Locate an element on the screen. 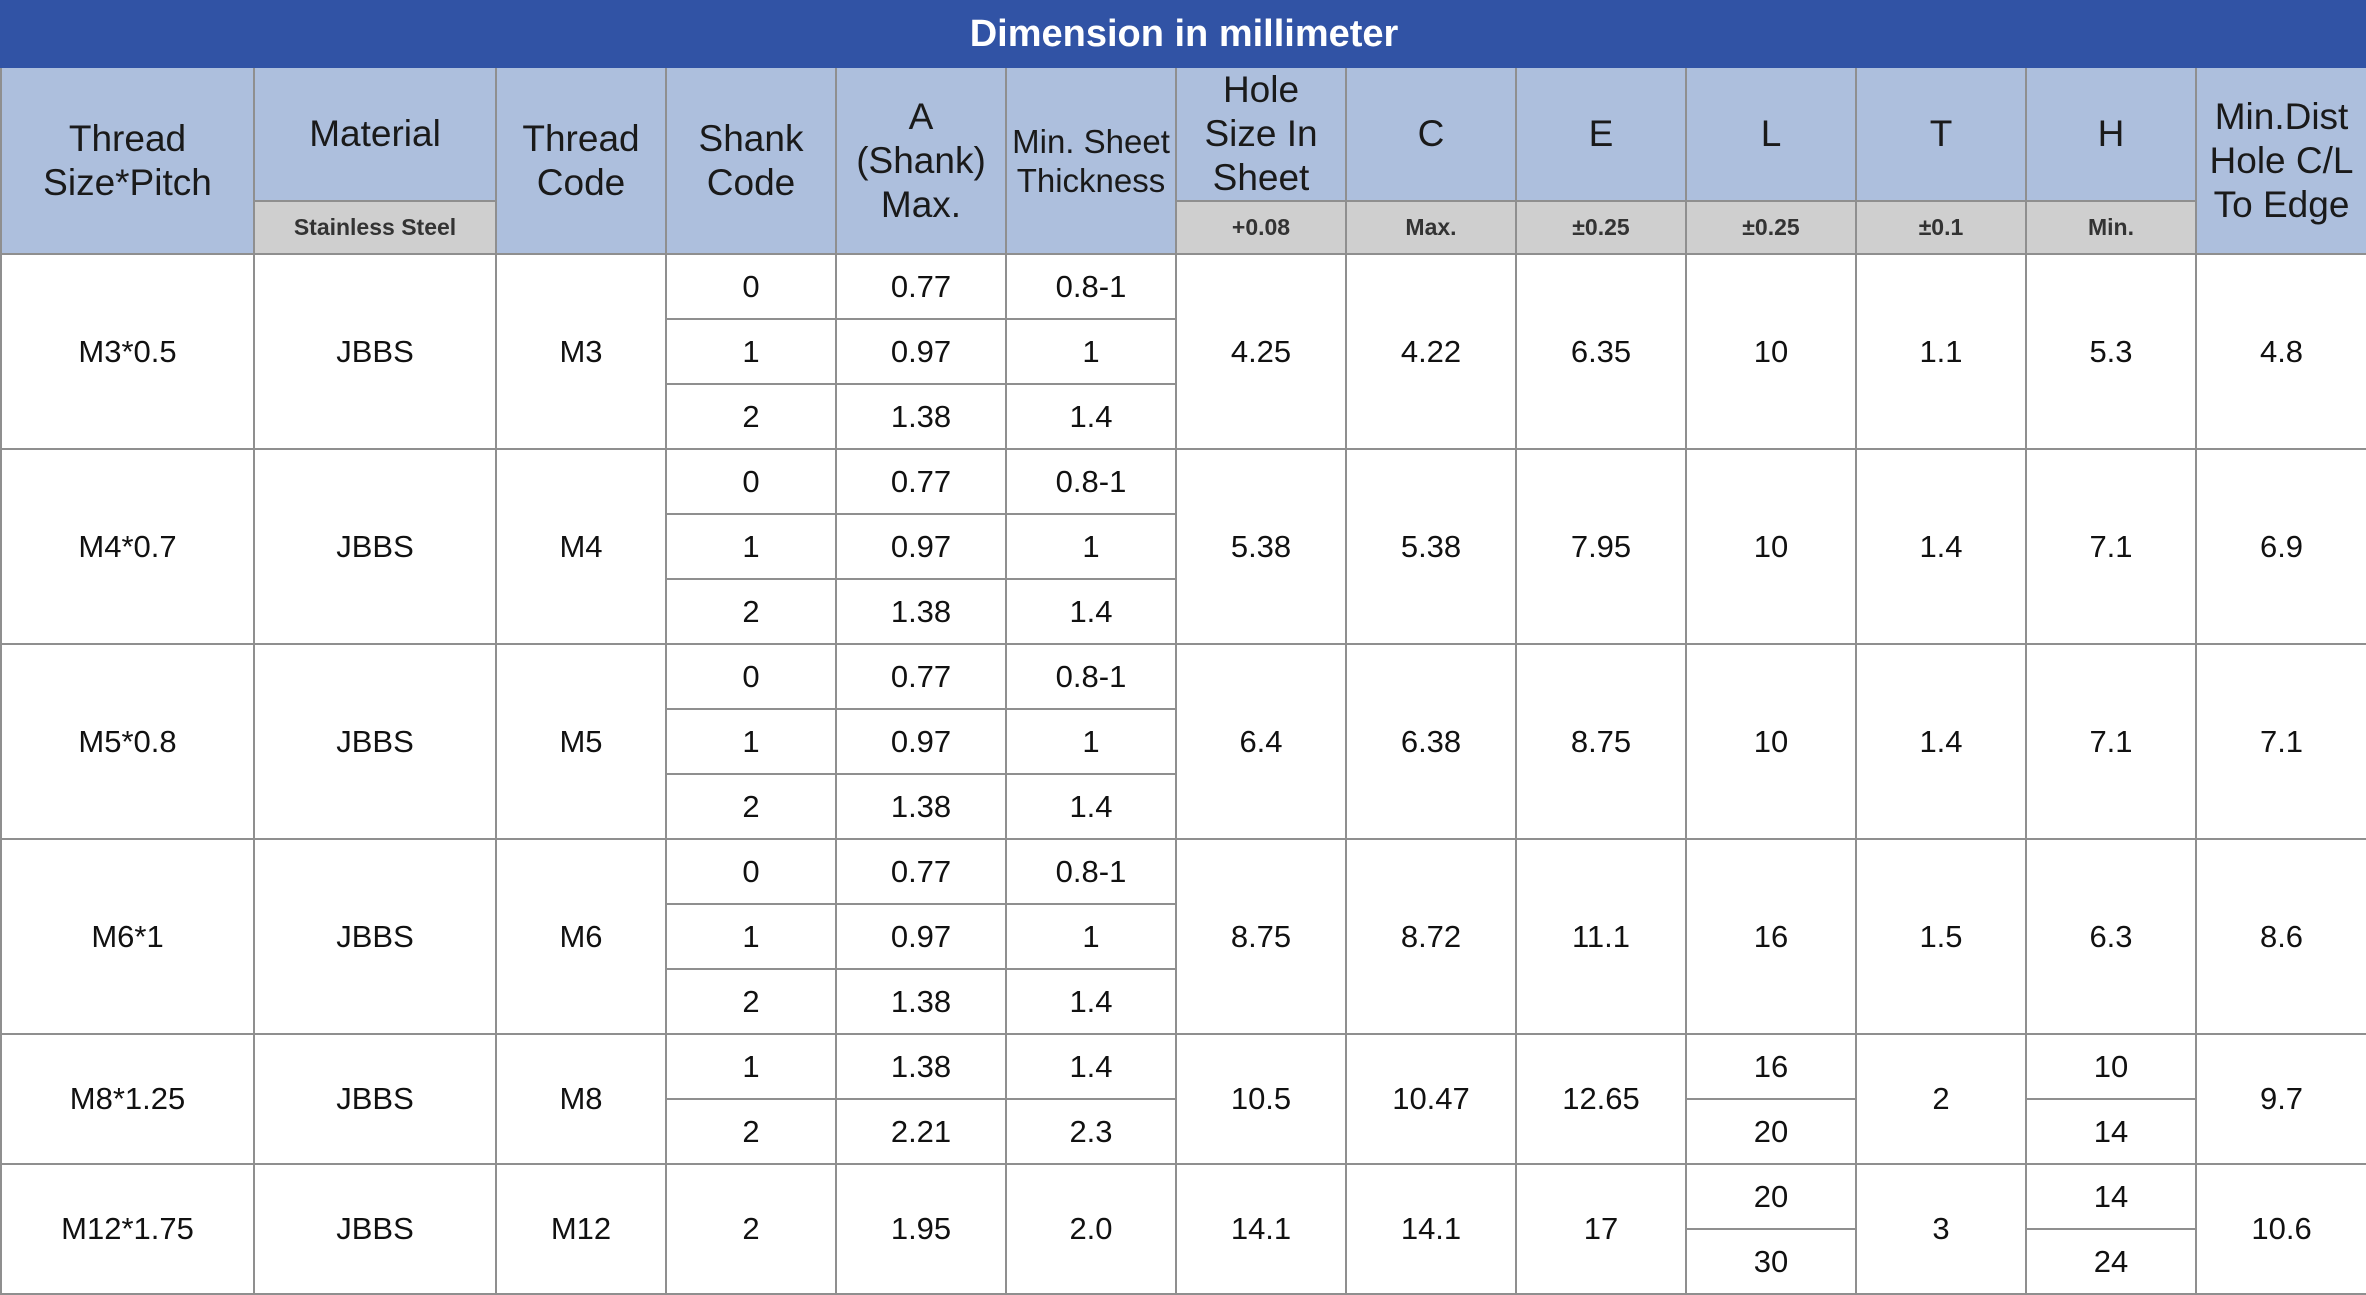  e-cell: 8.75 is located at coordinates (1601, 741).